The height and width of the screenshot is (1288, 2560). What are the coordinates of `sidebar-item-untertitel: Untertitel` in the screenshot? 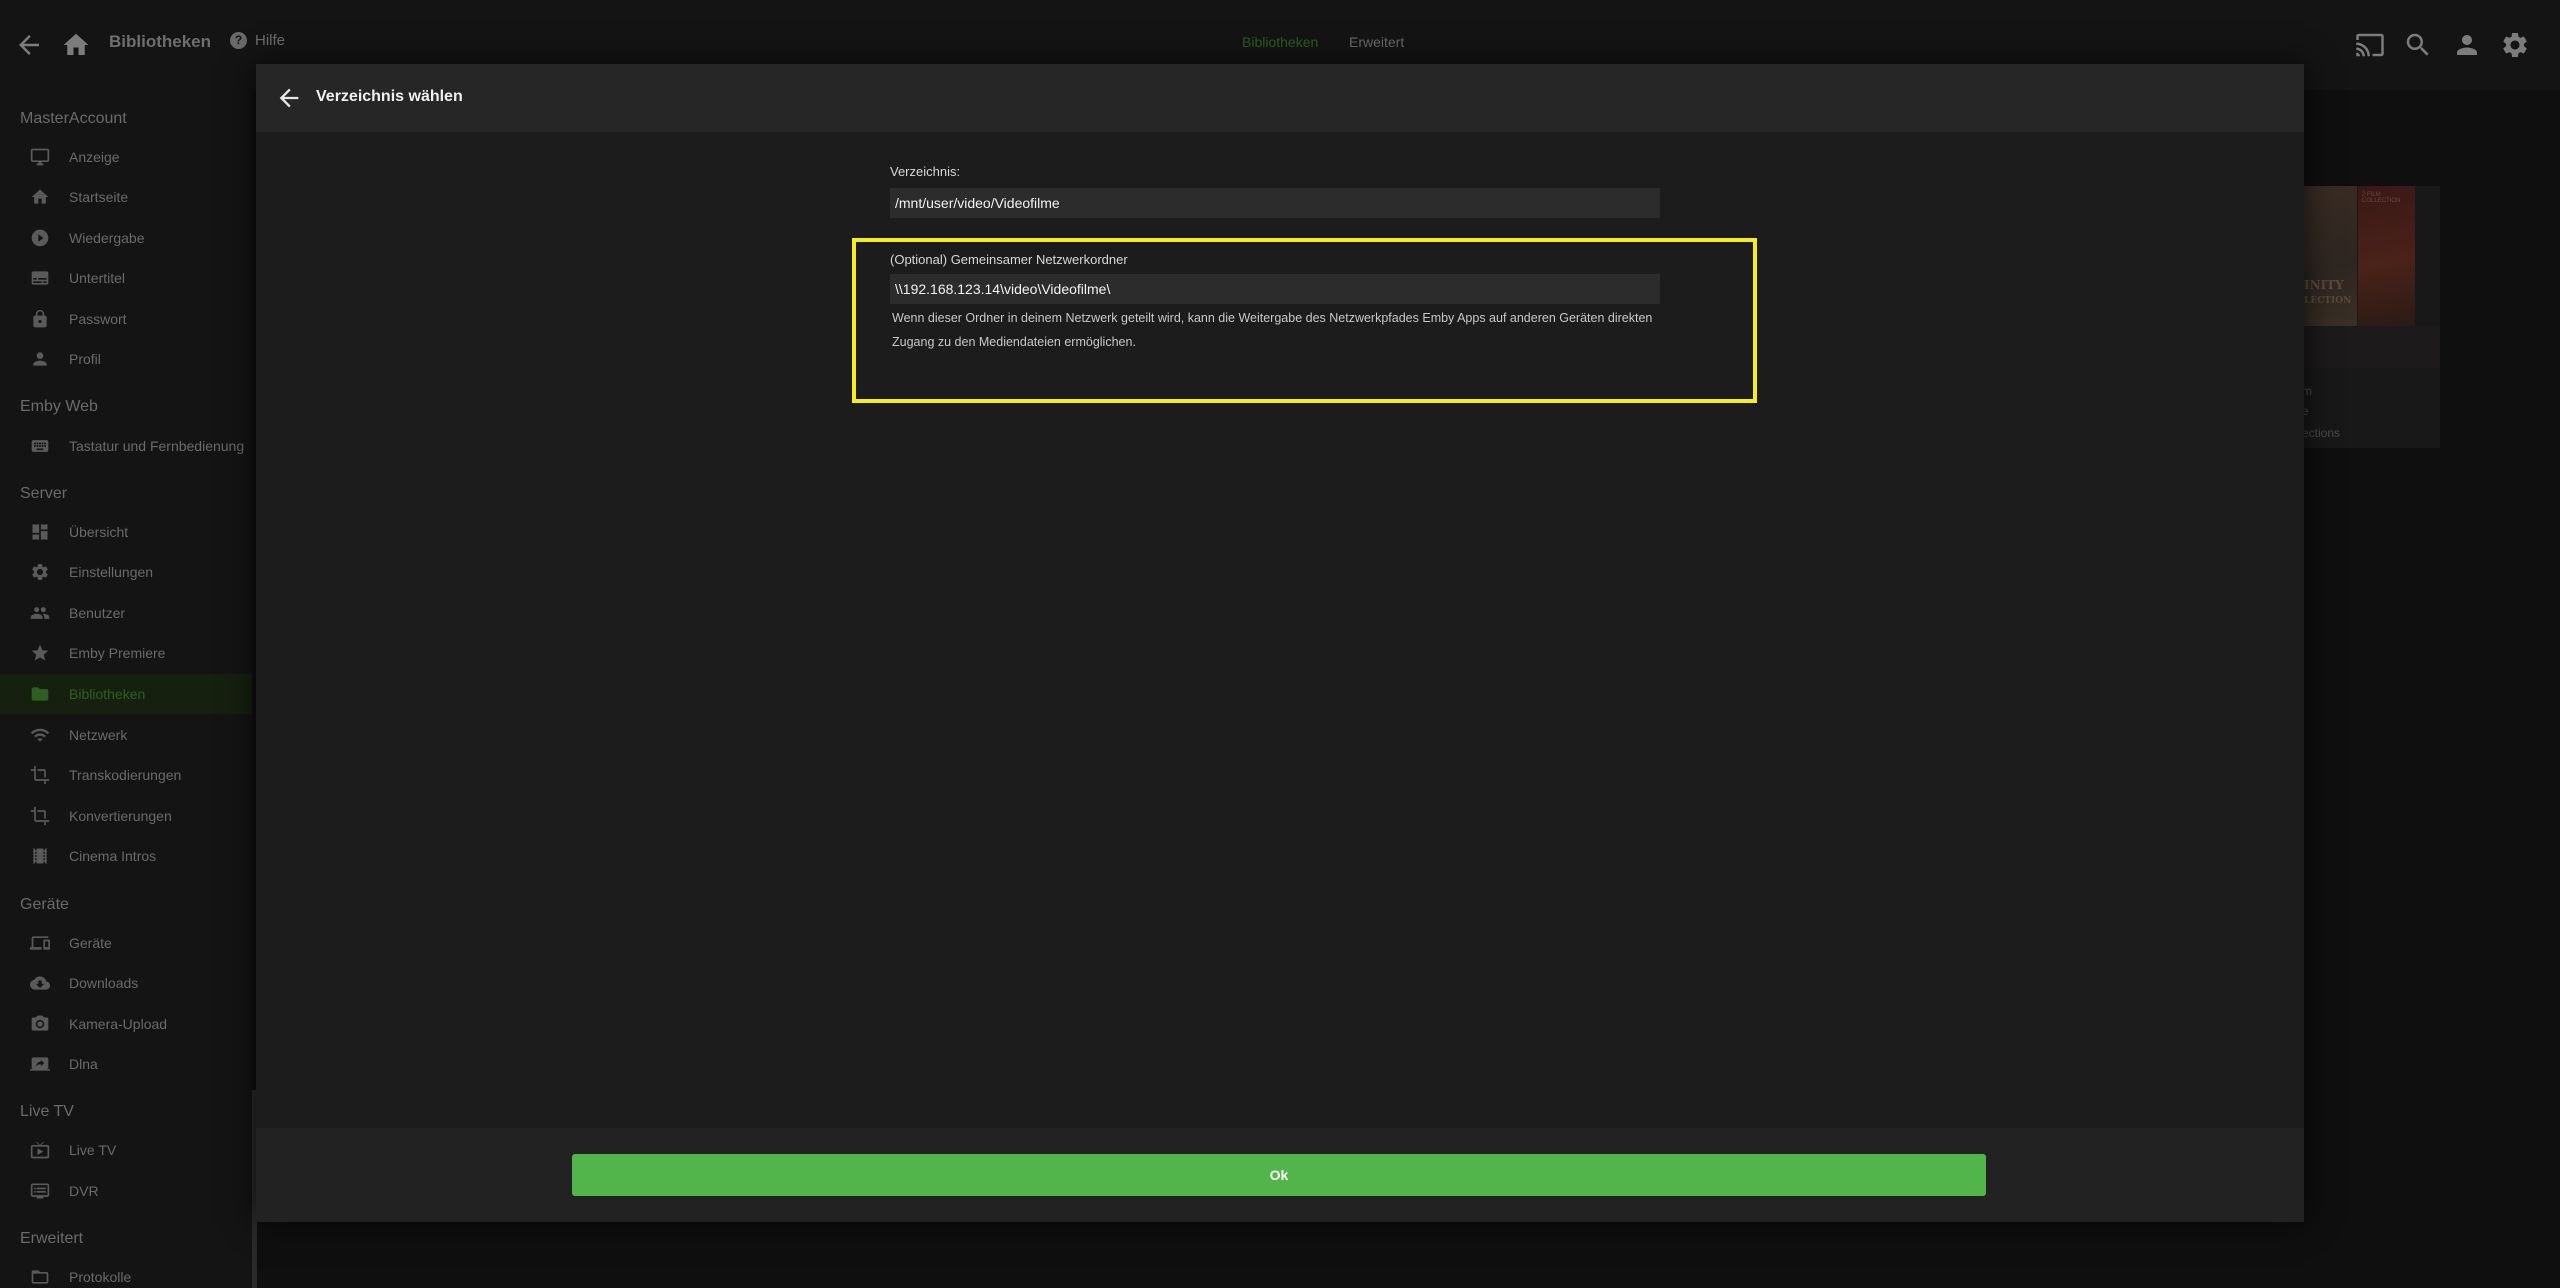 It's located at (126, 278).